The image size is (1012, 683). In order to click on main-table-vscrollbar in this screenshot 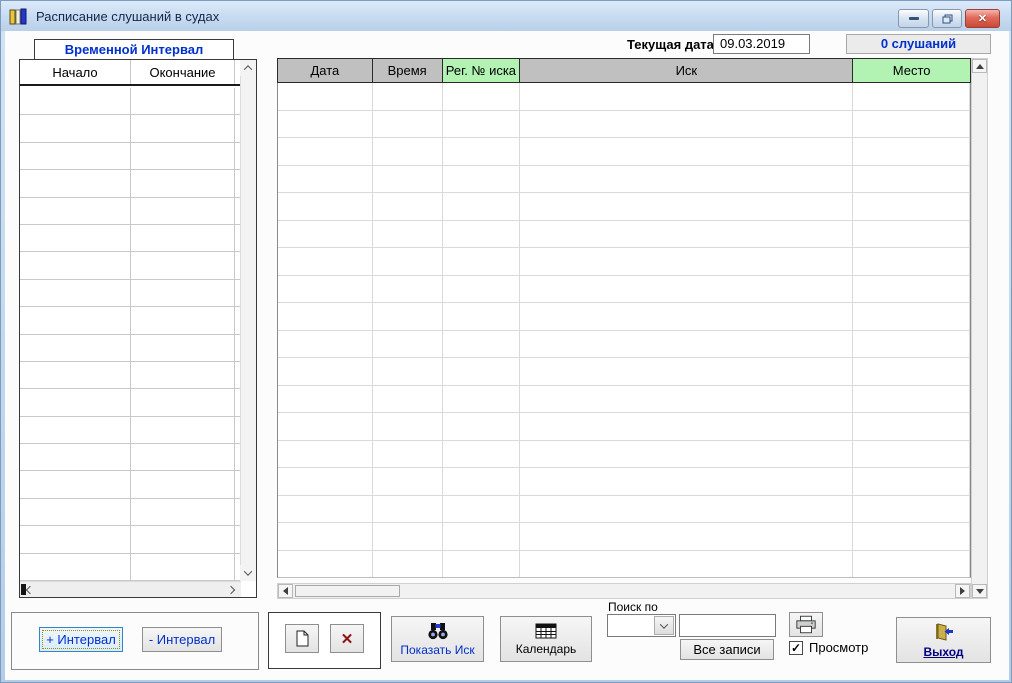, I will do `click(979, 328)`.